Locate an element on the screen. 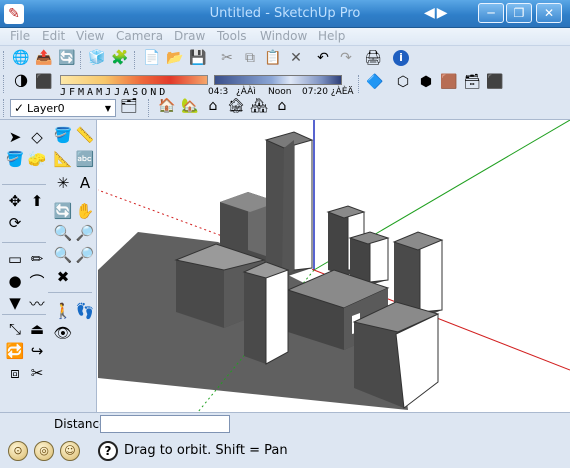  zoom-fit-icon: ✖ is located at coordinates (63, 277).